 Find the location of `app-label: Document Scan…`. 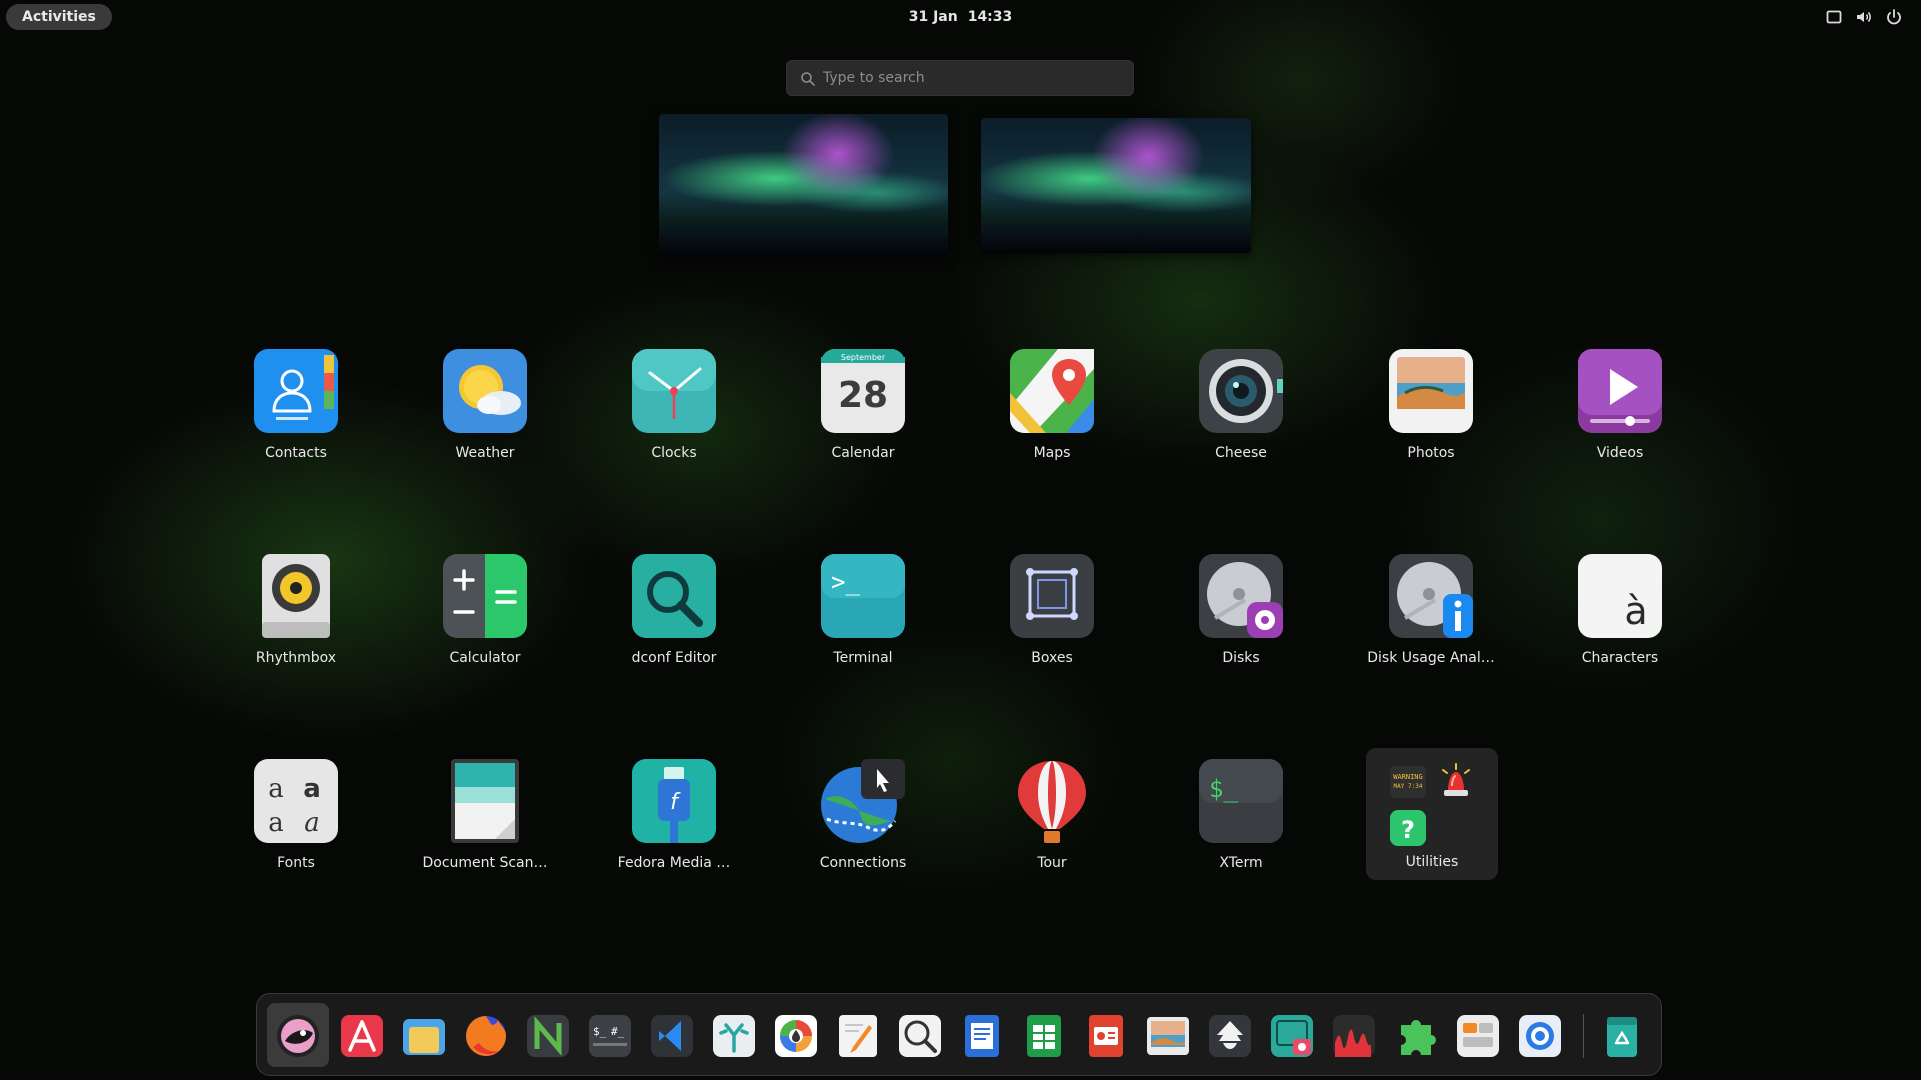

app-label: Document Scan… is located at coordinates (485, 863).